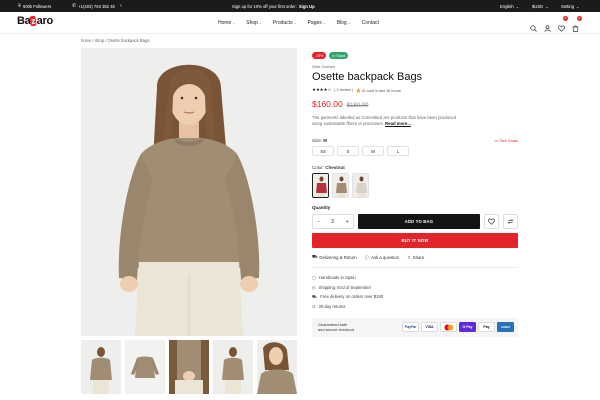  Describe the element at coordinates (323, 151) in the screenshot. I see `size-option-xs: XS` at that location.